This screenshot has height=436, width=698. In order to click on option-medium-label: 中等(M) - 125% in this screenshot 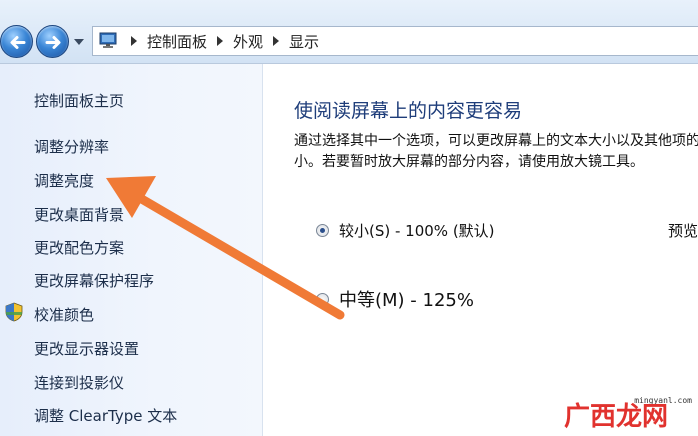, I will do `click(406, 300)`.